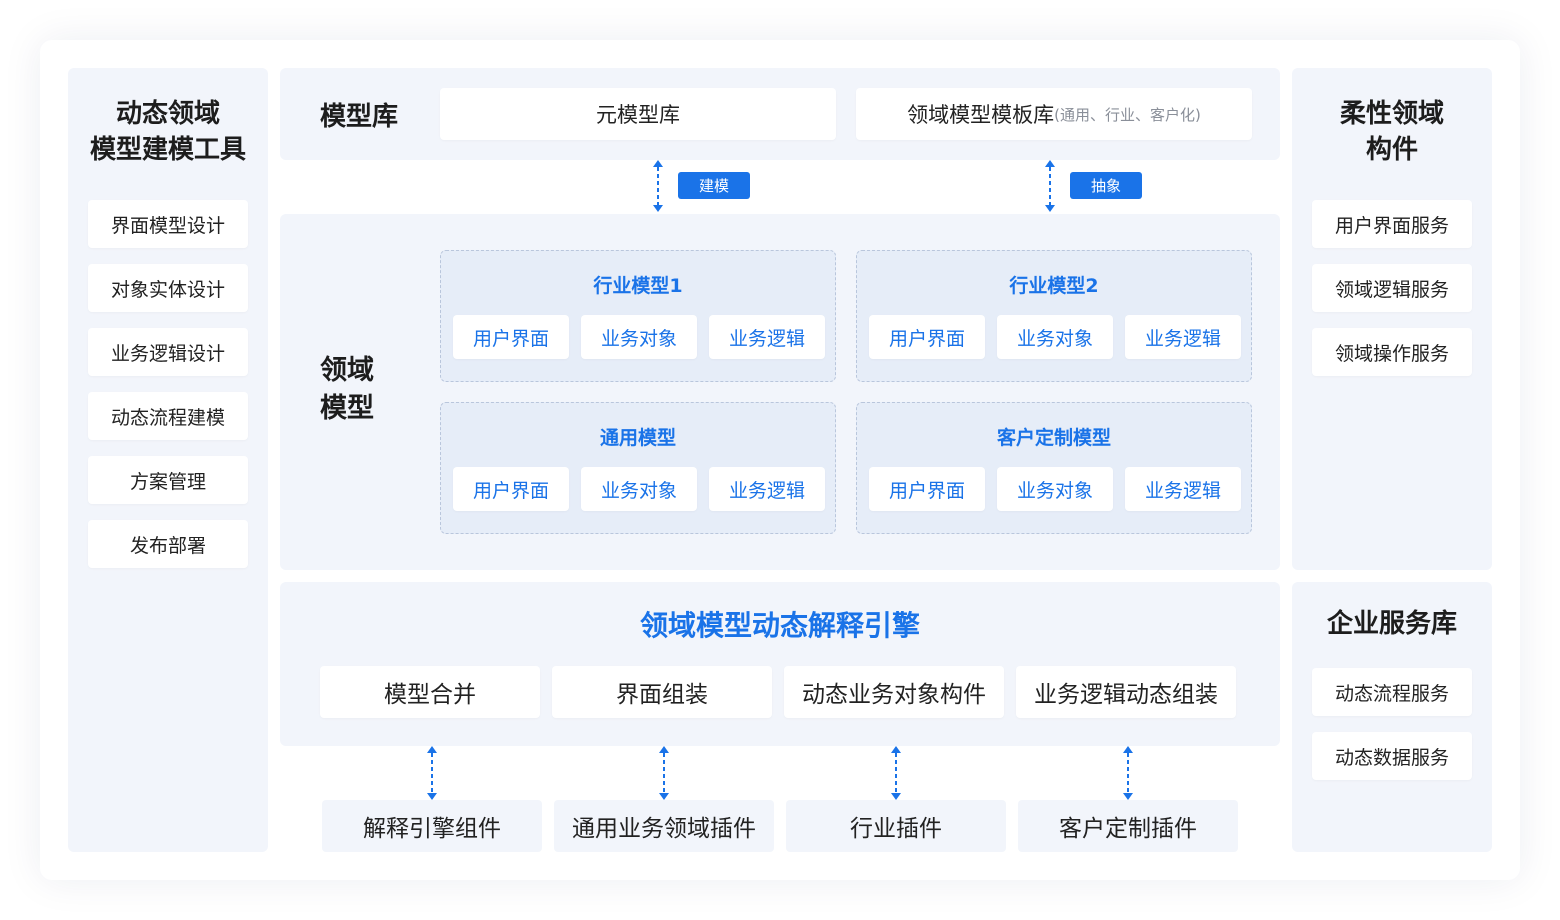  I want to click on engine-item-ui-assembly: 界面组装, so click(662, 692).